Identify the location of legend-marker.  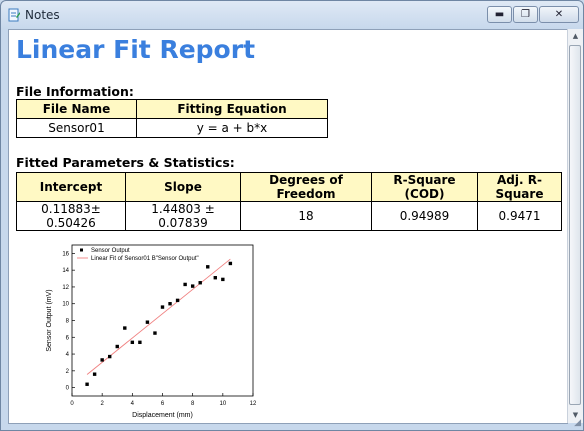
(81, 250).